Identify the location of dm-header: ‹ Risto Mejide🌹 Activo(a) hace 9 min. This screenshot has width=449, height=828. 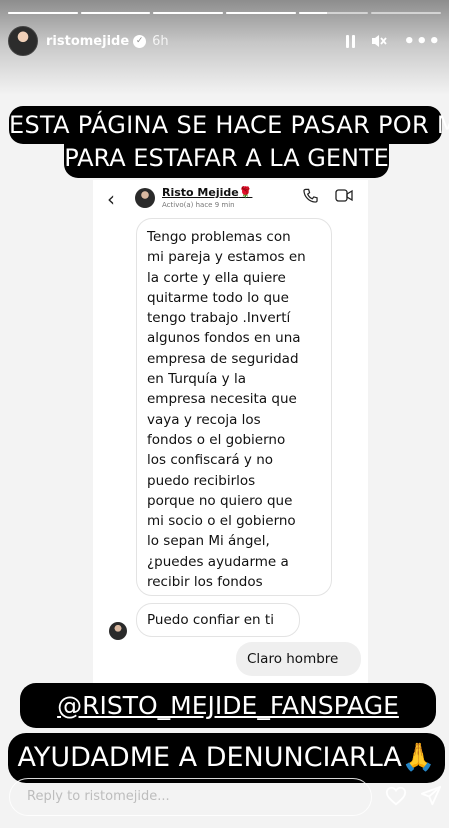
(230, 197).